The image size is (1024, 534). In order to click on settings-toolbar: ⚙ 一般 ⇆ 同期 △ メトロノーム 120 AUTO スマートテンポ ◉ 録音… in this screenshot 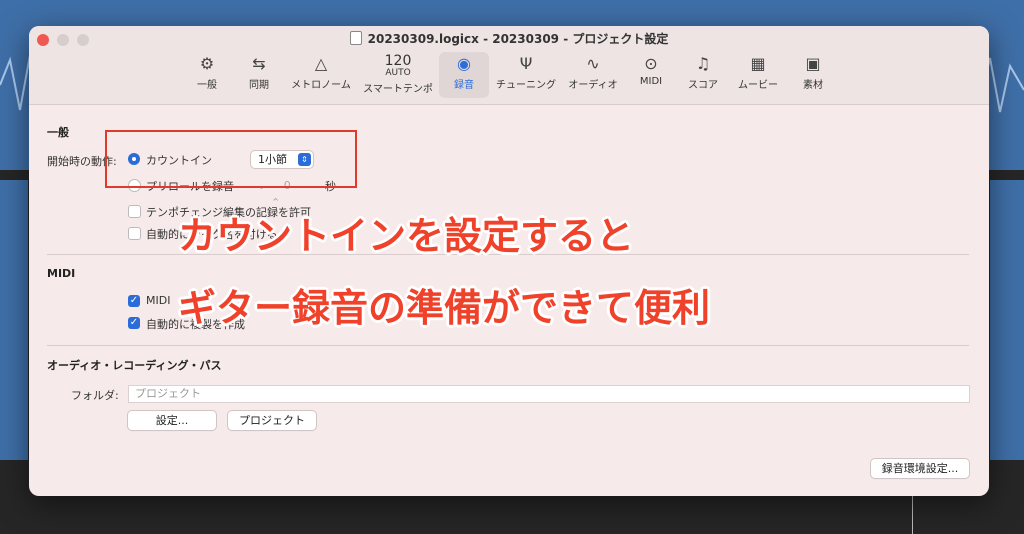, I will do `click(509, 75)`.